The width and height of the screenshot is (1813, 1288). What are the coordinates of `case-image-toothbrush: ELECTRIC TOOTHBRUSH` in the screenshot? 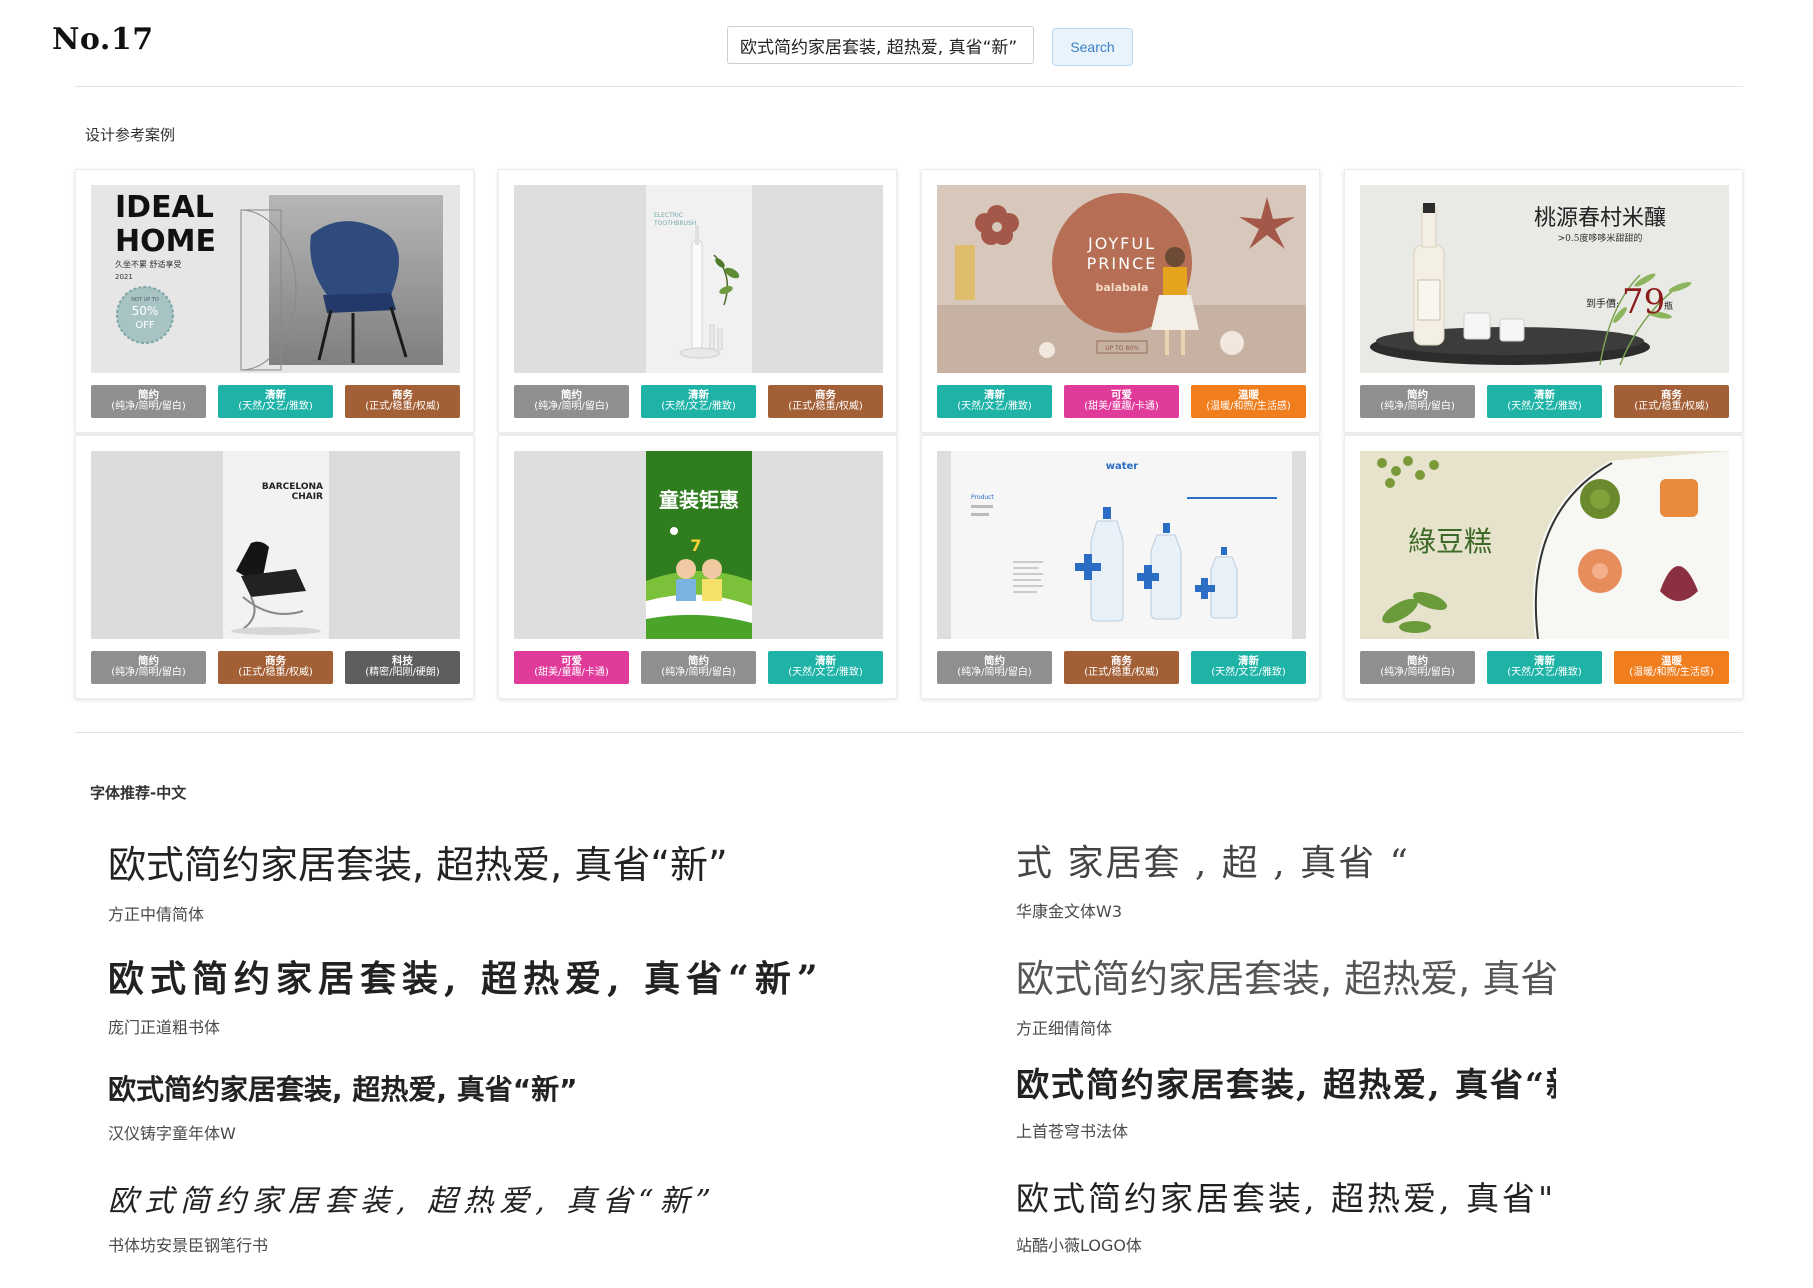 It's located at (698, 279).